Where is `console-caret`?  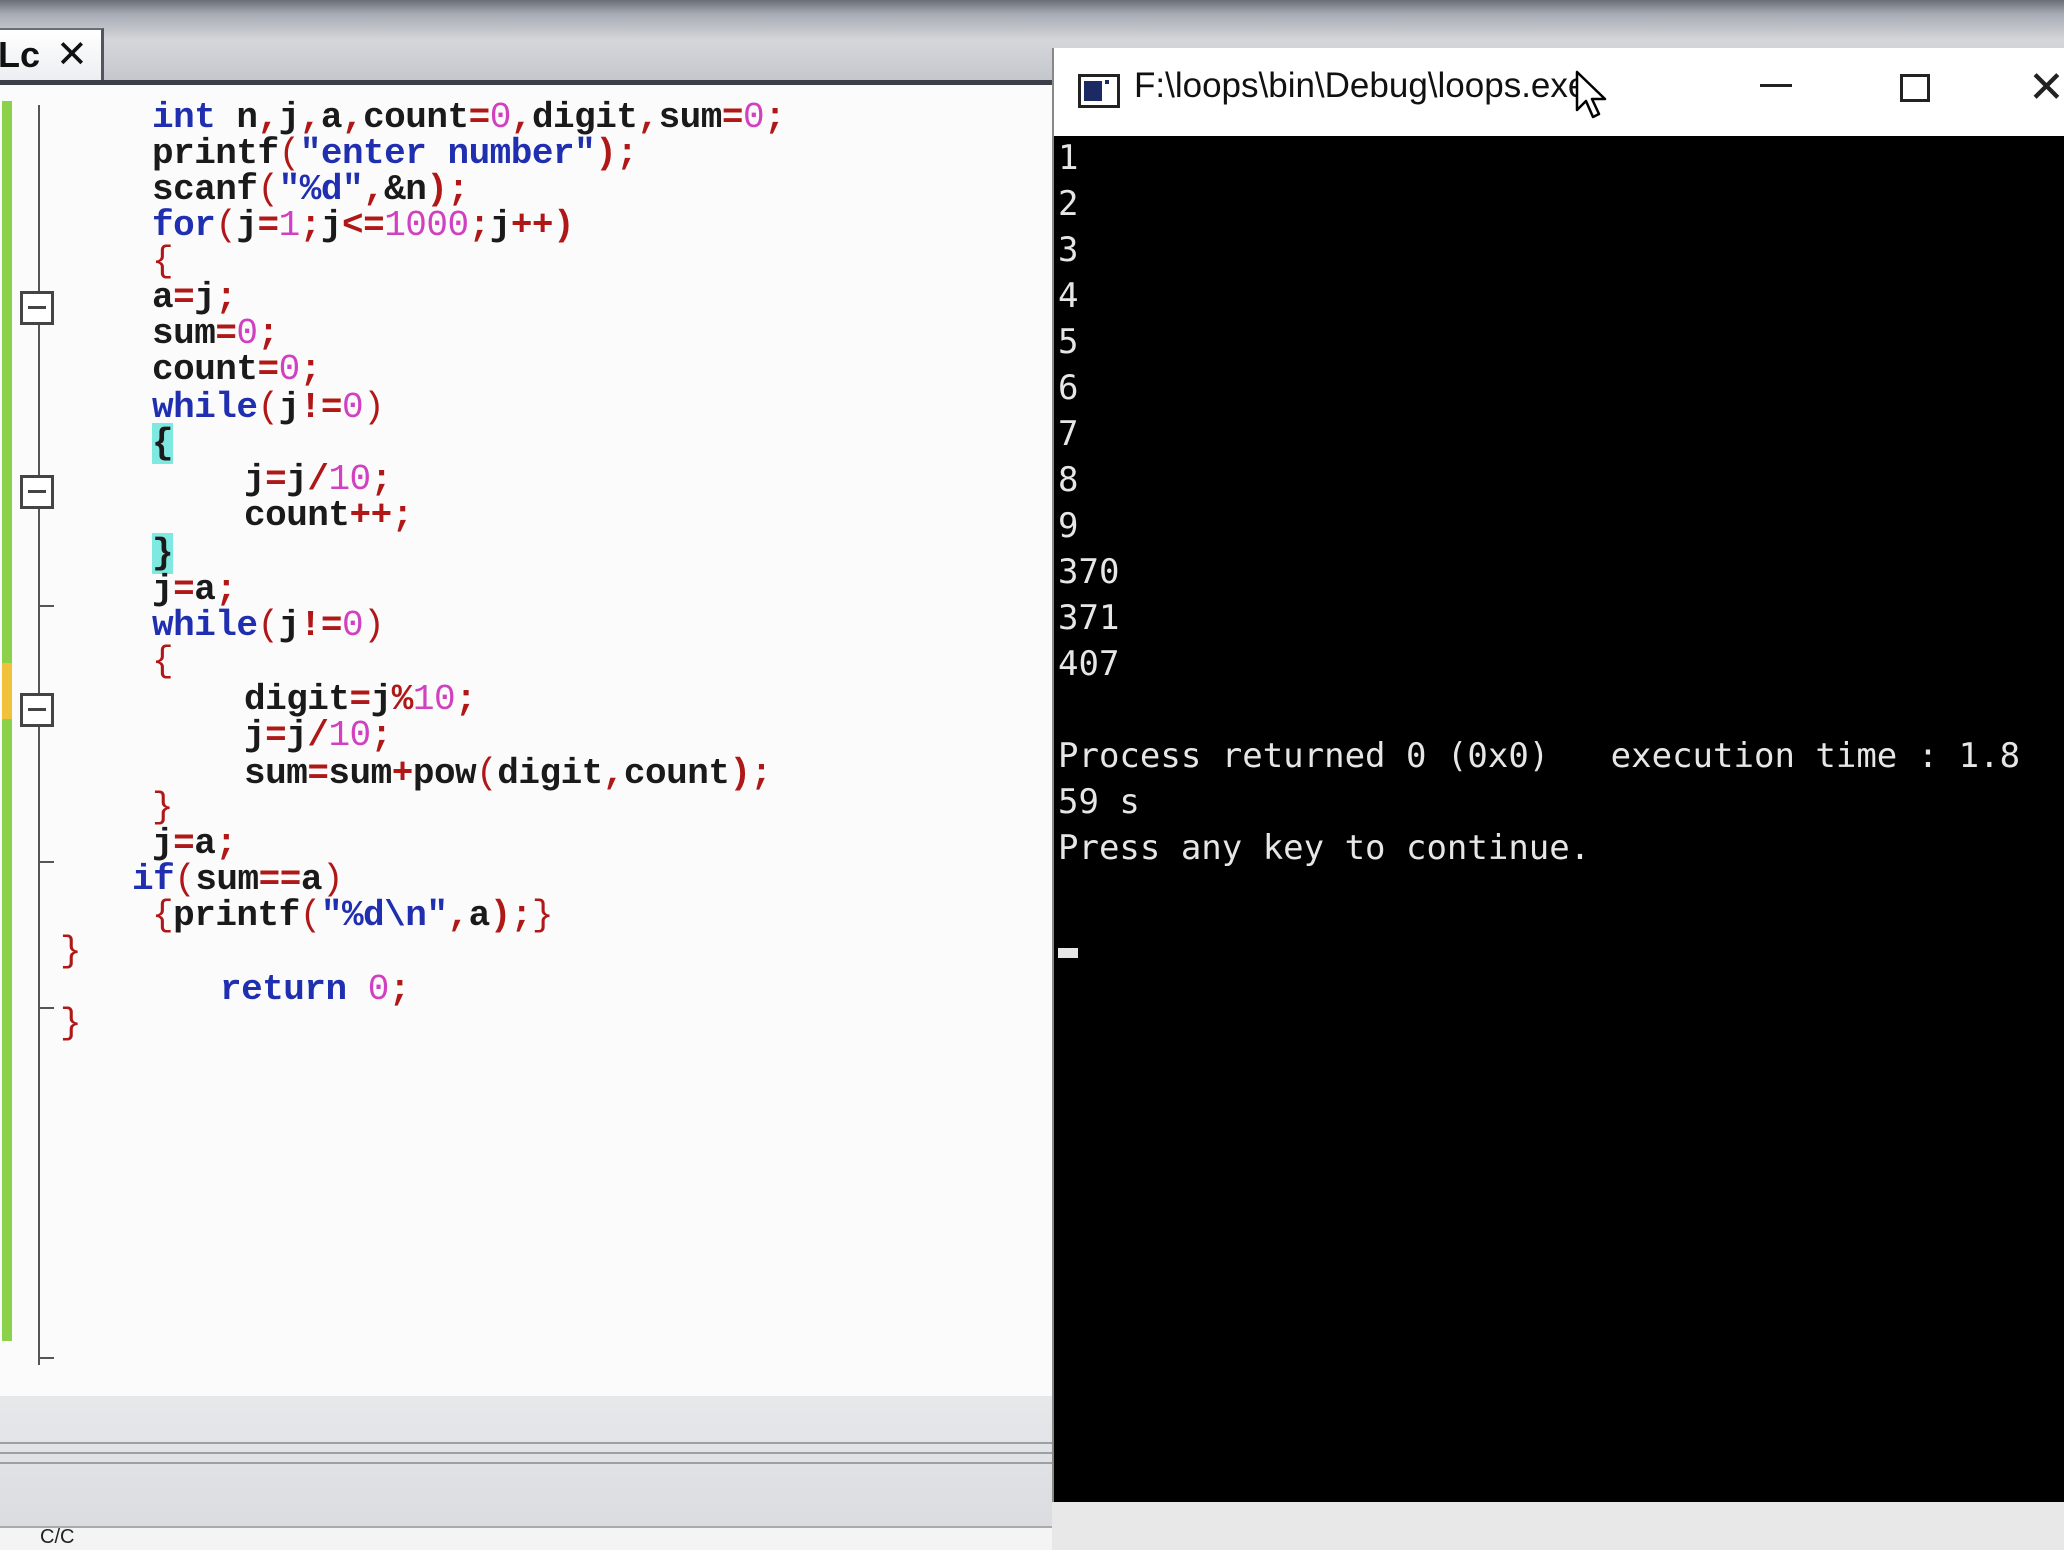 console-caret is located at coordinates (1068, 953).